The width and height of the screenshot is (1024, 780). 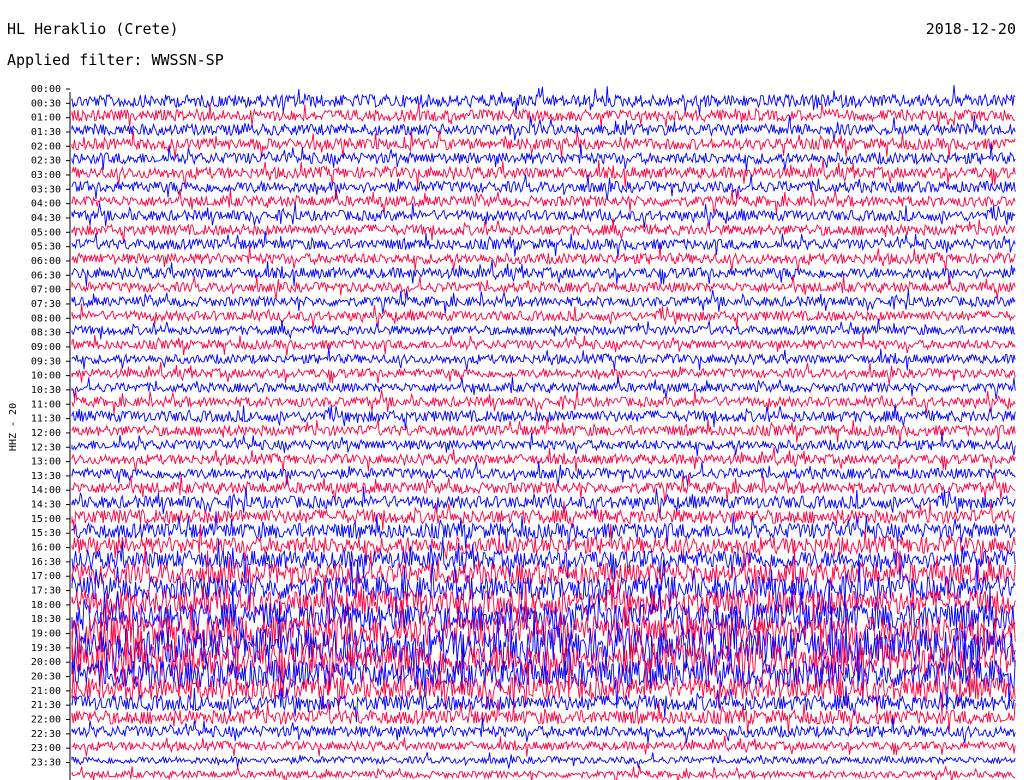 What do you see at coordinates (46, 720) in the screenshot?
I see `row-time-label: 22:00` at bounding box center [46, 720].